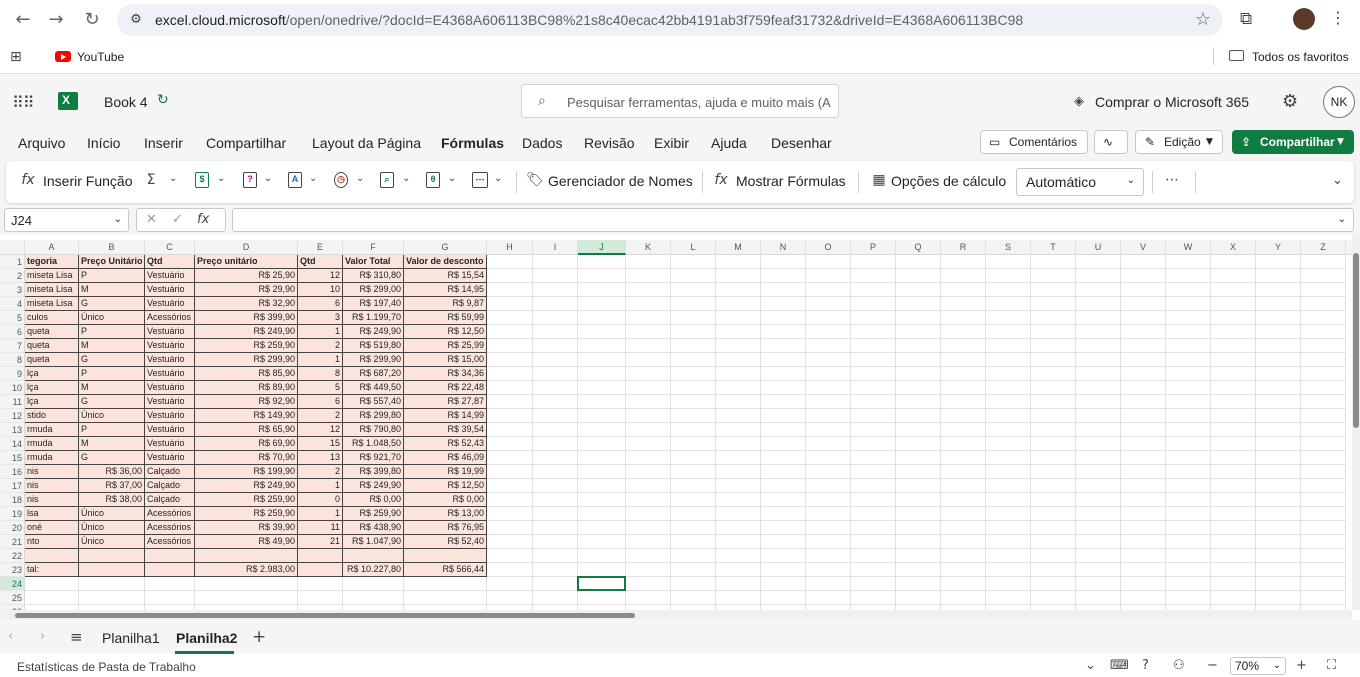 This screenshot has width=1360, height=677. I want to click on grid-cell: Valor de desconto, so click(445, 262).